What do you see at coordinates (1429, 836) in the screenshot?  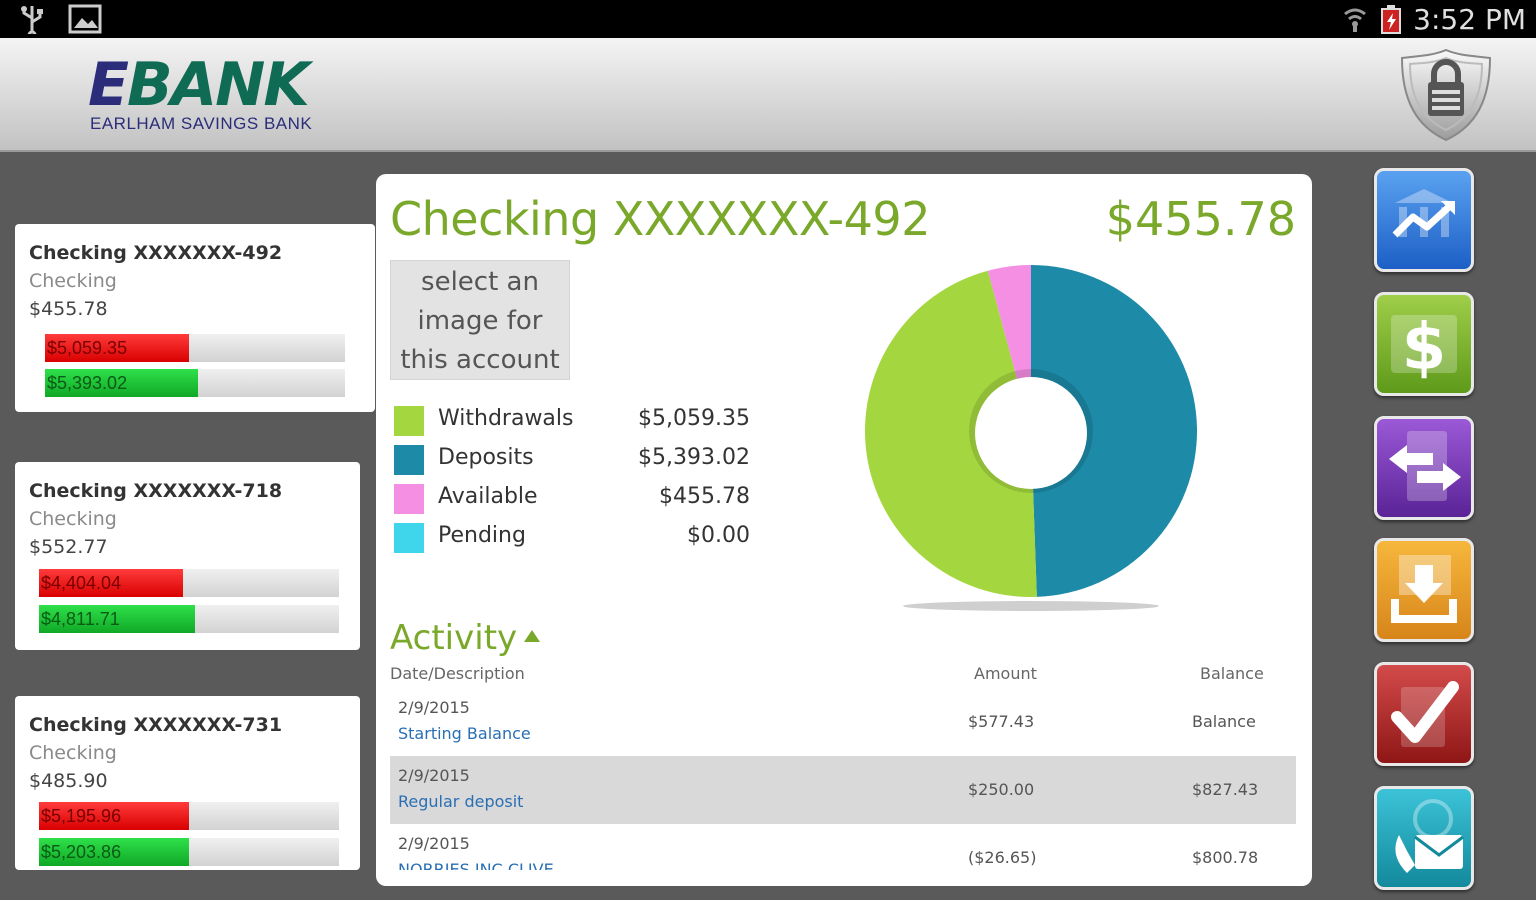 I see `contact-icon` at bounding box center [1429, 836].